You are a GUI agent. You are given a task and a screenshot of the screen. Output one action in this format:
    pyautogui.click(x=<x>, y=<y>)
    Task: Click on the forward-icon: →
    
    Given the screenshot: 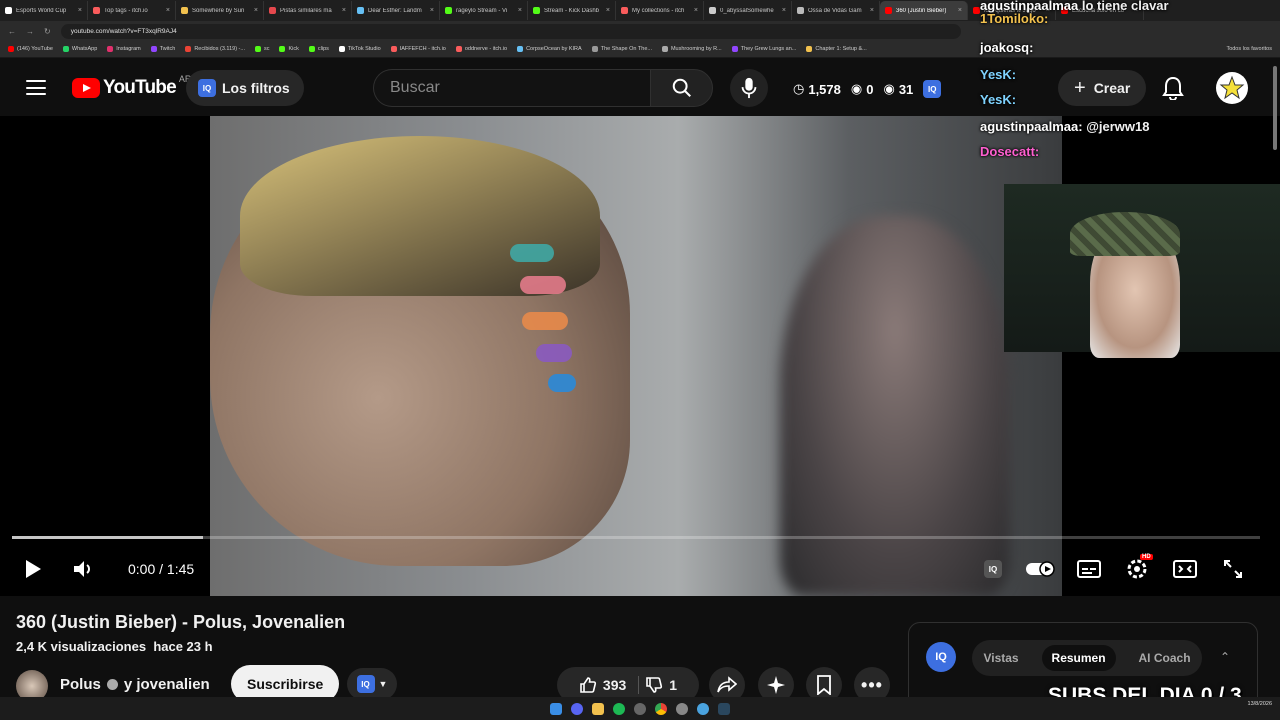 What is the action you would take?
    pyautogui.click(x=30, y=31)
    